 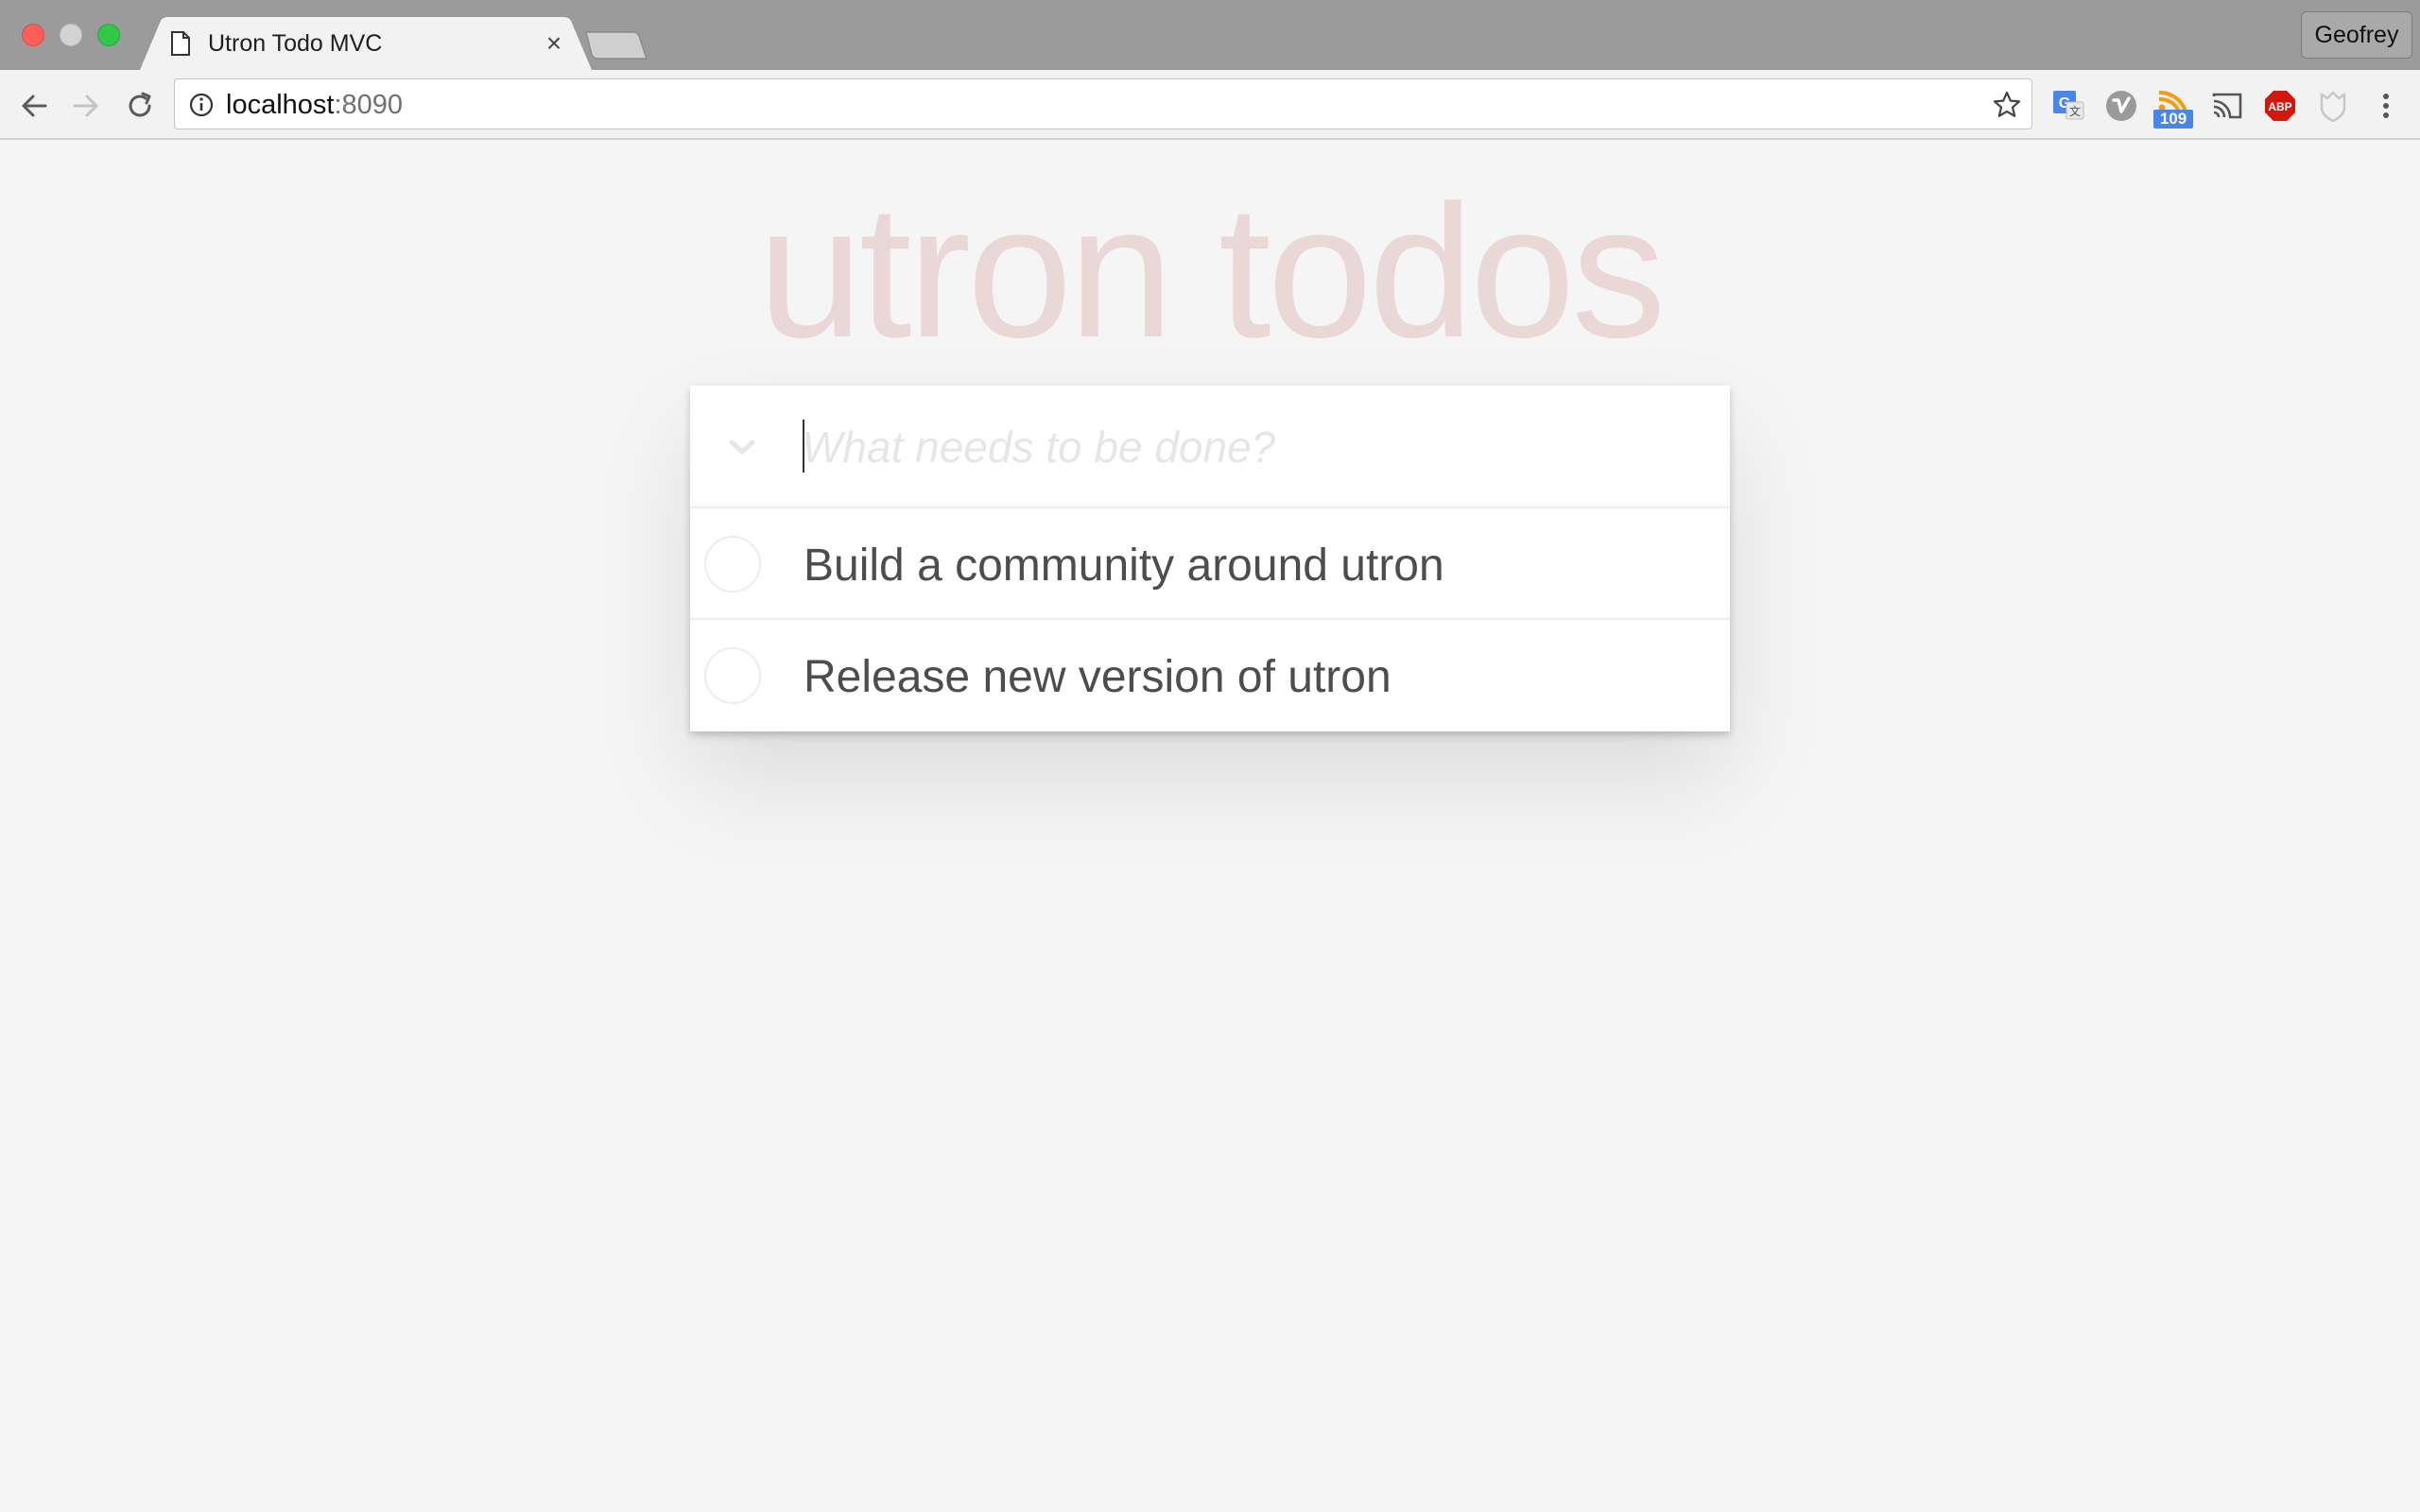 I want to click on back-arrow-icon, so click(x=34, y=106).